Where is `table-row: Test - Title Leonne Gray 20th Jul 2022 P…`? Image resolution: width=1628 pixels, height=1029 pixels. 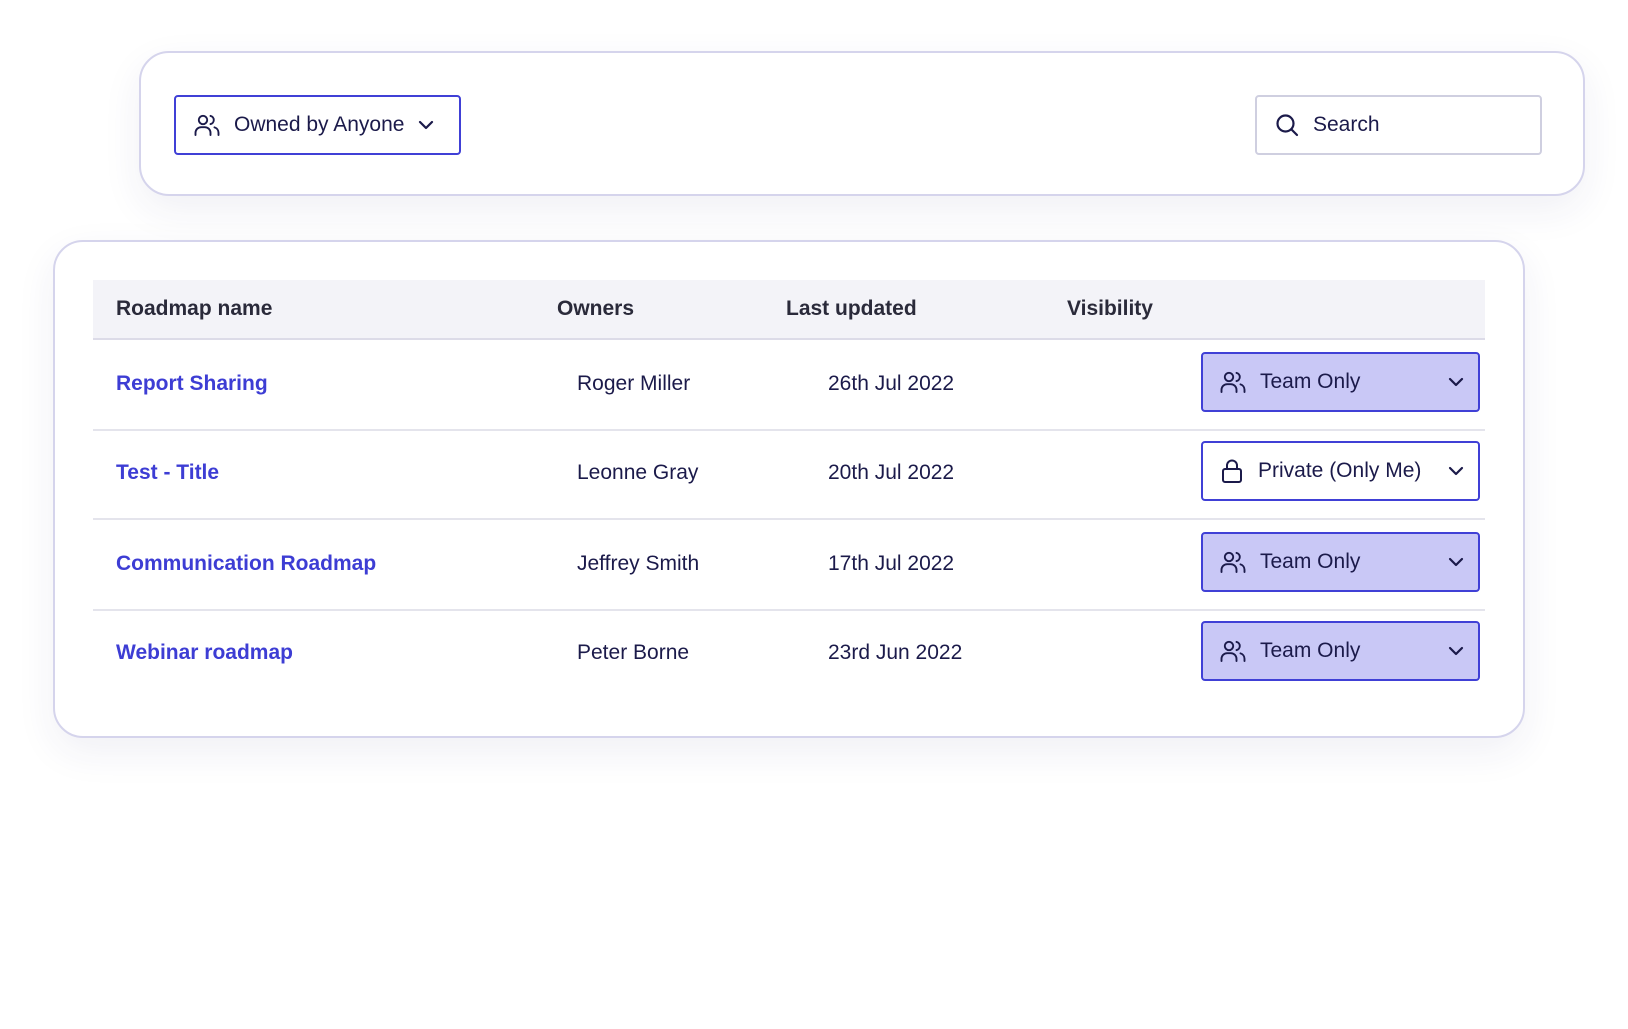 table-row: Test - Title Leonne Gray 20th Jul 2022 P… is located at coordinates (789, 473).